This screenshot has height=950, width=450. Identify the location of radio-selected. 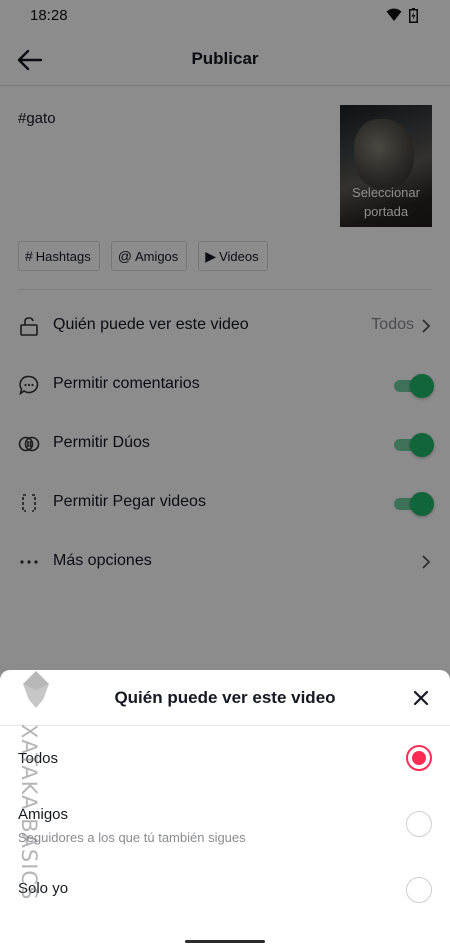
(419, 758).